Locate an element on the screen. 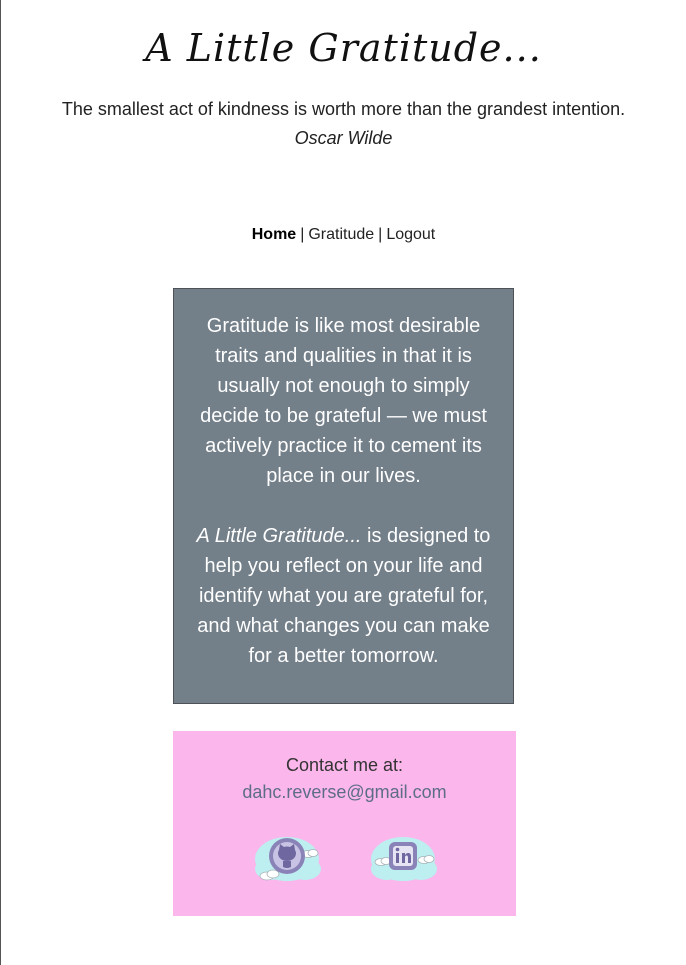 The width and height of the screenshot is (686, 965). nav-link-logout: Logout is located at coordinates (410, 234).